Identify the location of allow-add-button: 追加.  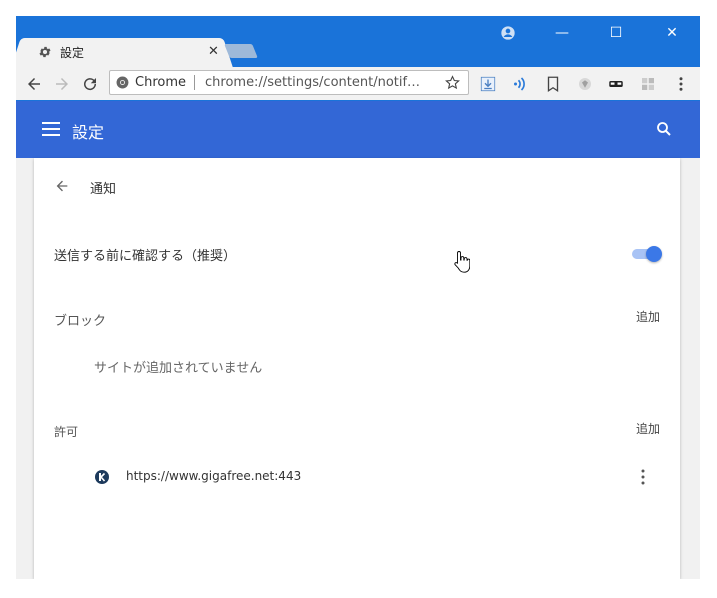
(648, 428).